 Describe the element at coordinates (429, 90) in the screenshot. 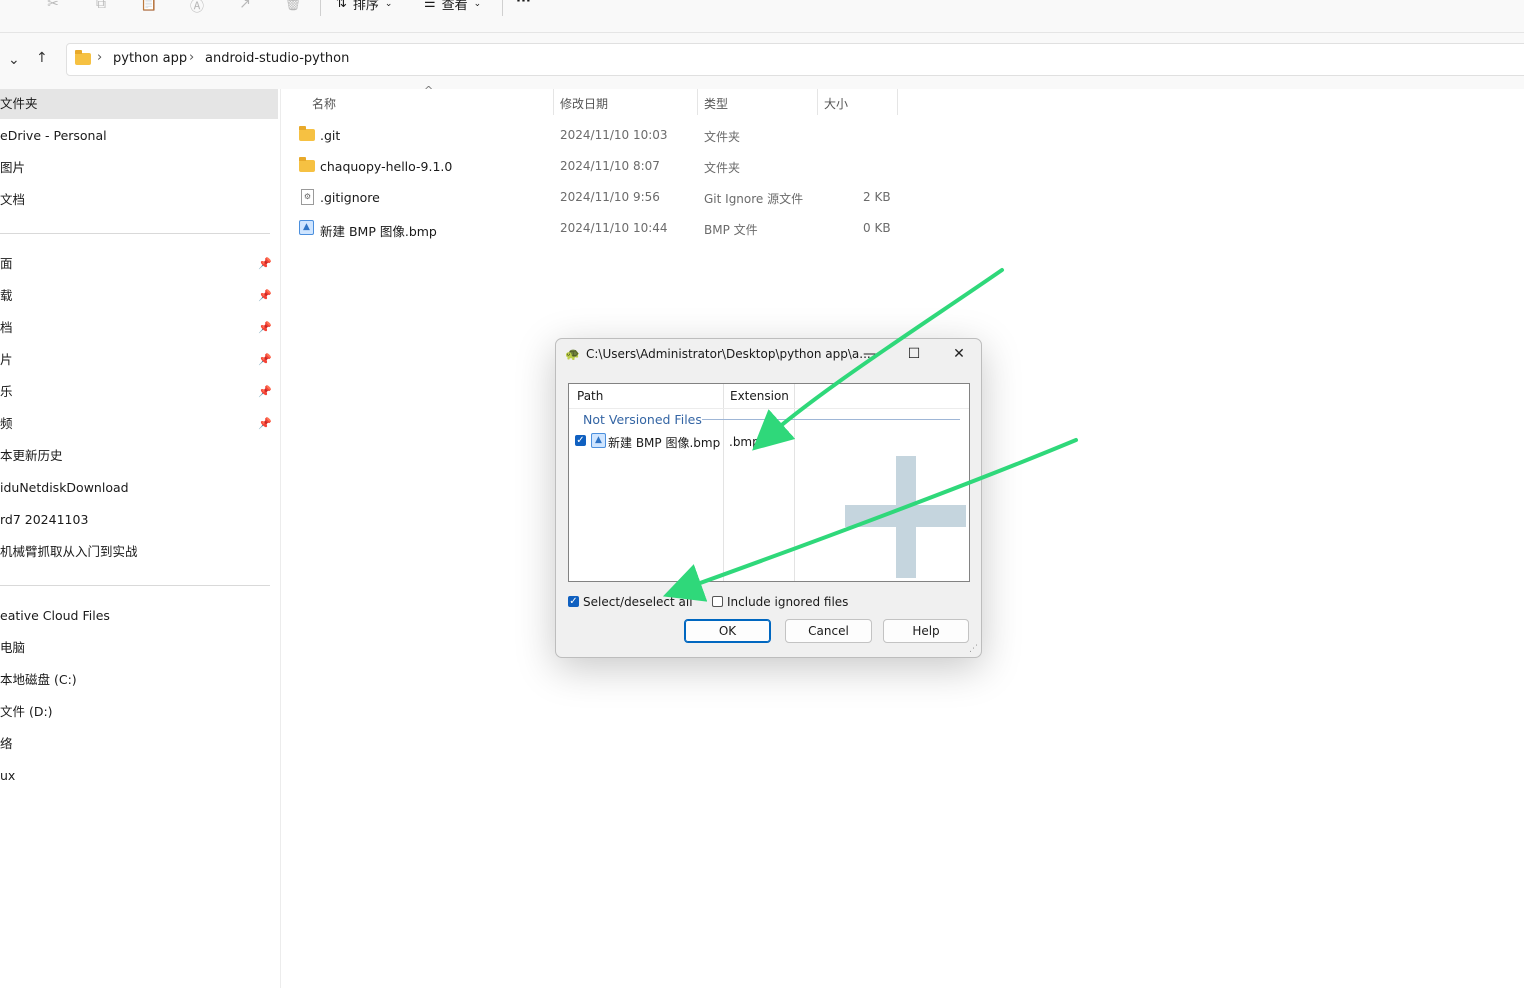

I see `sort-ascending-icon: ^` at that location.